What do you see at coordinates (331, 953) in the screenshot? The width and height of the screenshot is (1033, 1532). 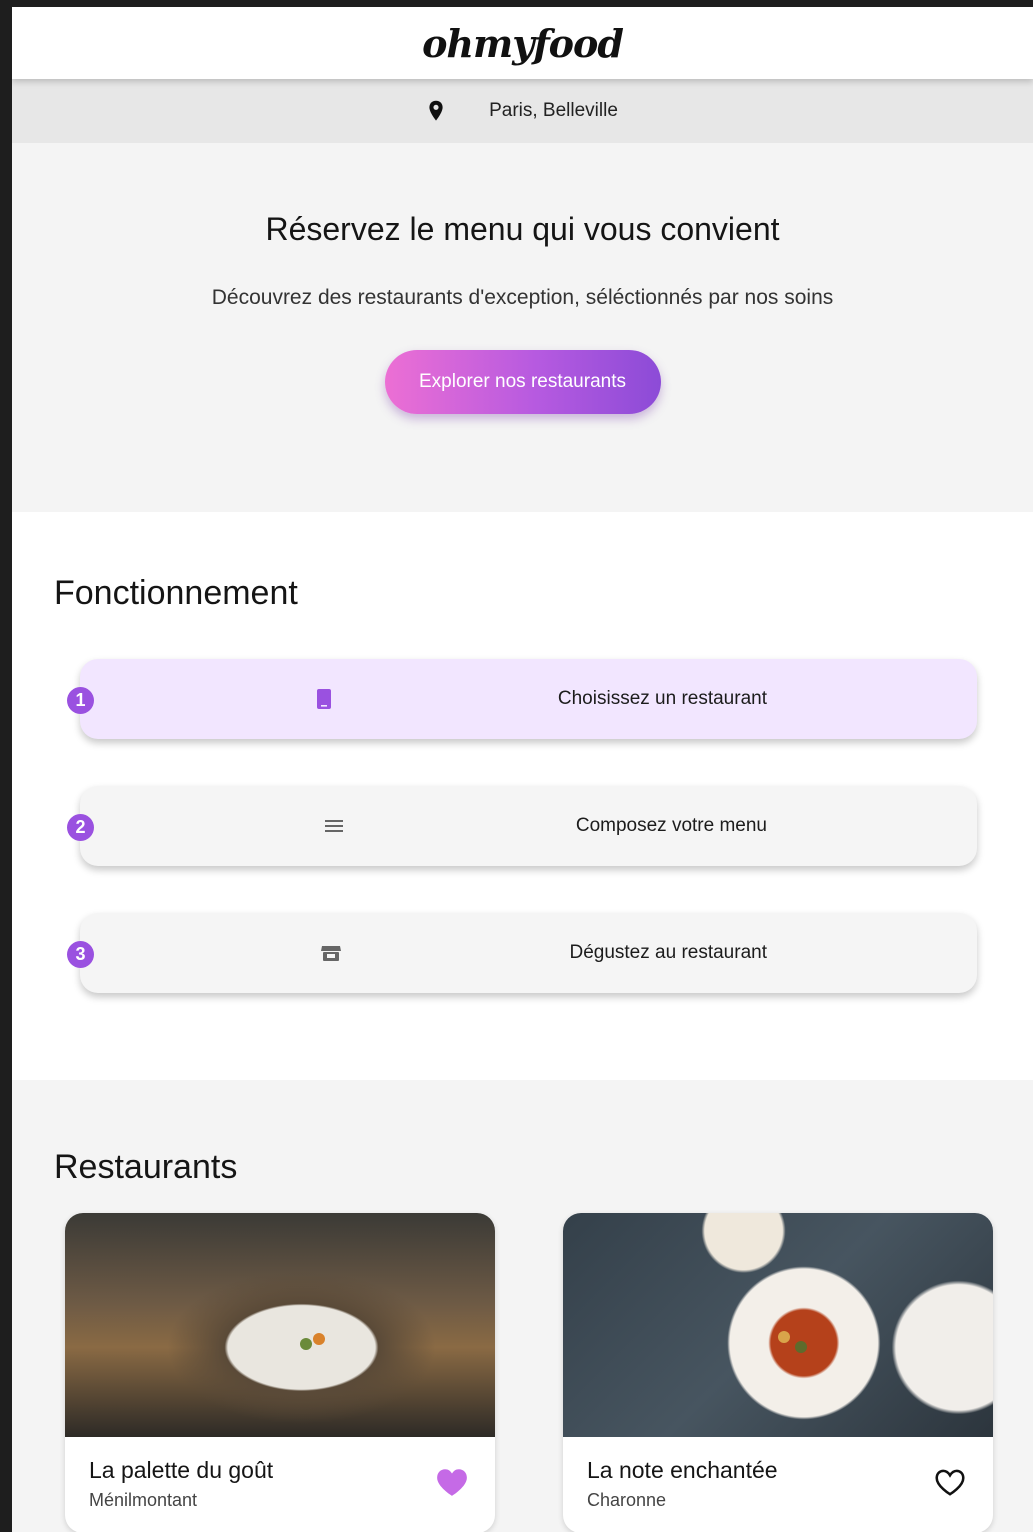 I see `store-icon` at bounding box center [331, 953].